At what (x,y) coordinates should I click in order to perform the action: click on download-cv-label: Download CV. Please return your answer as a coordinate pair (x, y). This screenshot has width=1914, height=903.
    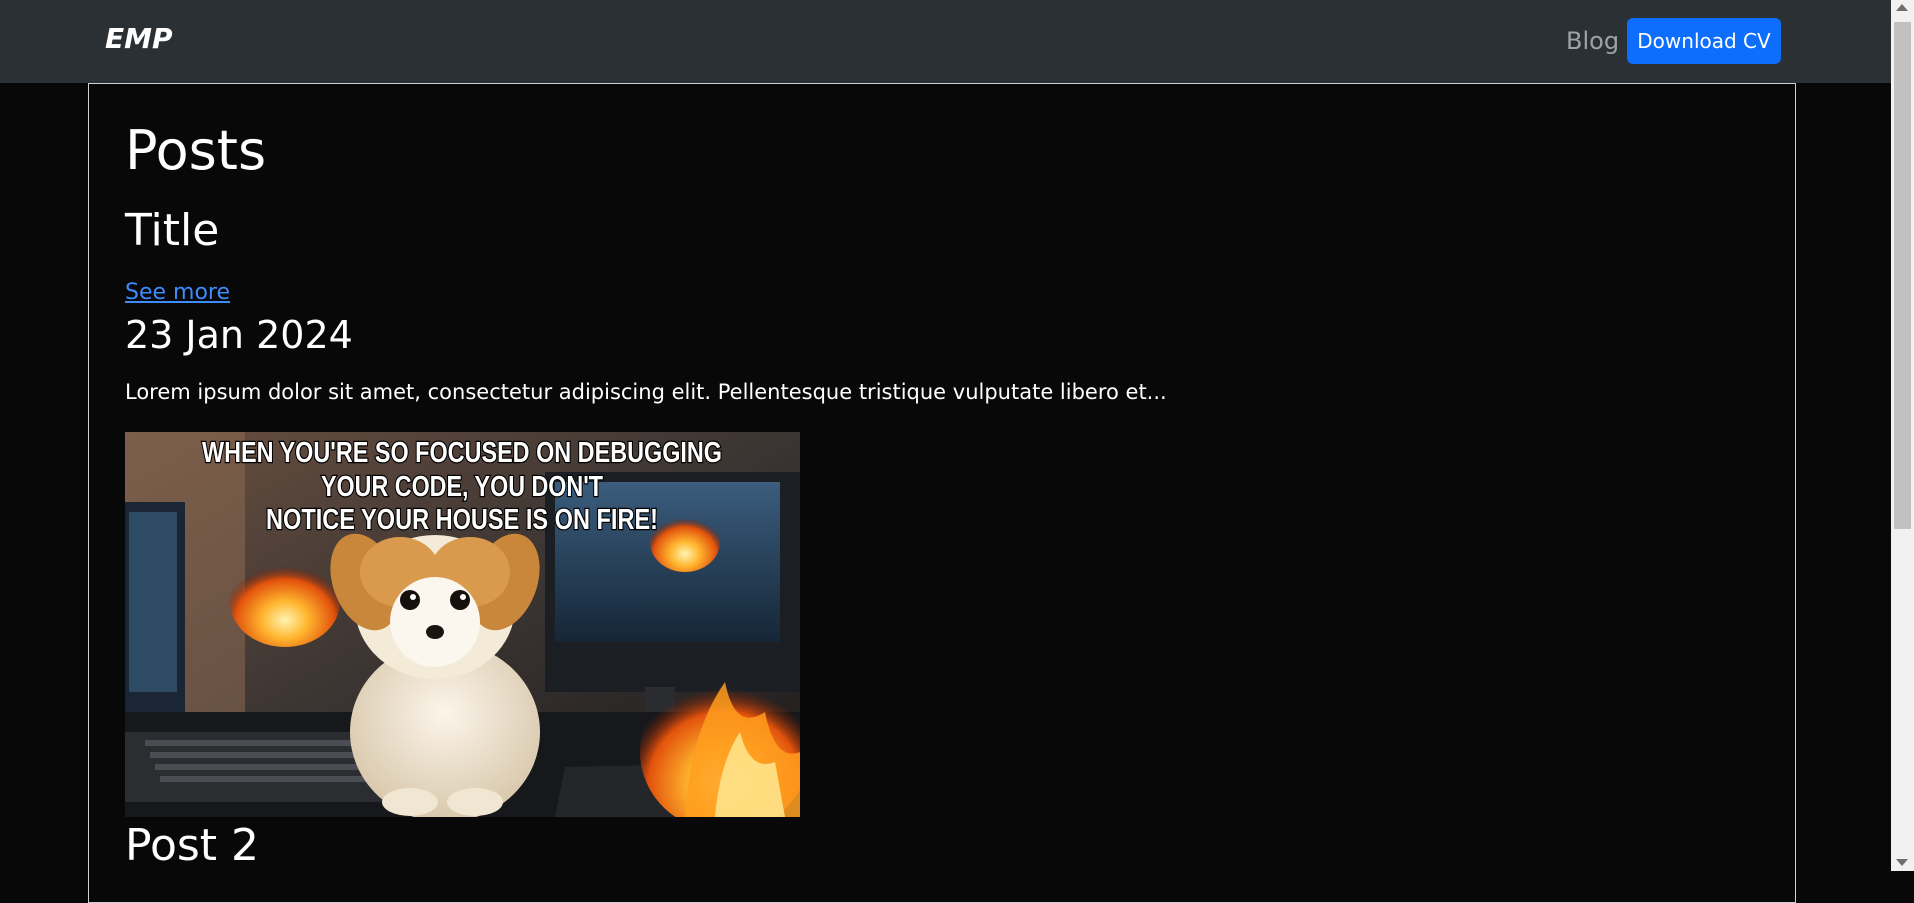
    Looking at the image, I should click on (1704, 41).